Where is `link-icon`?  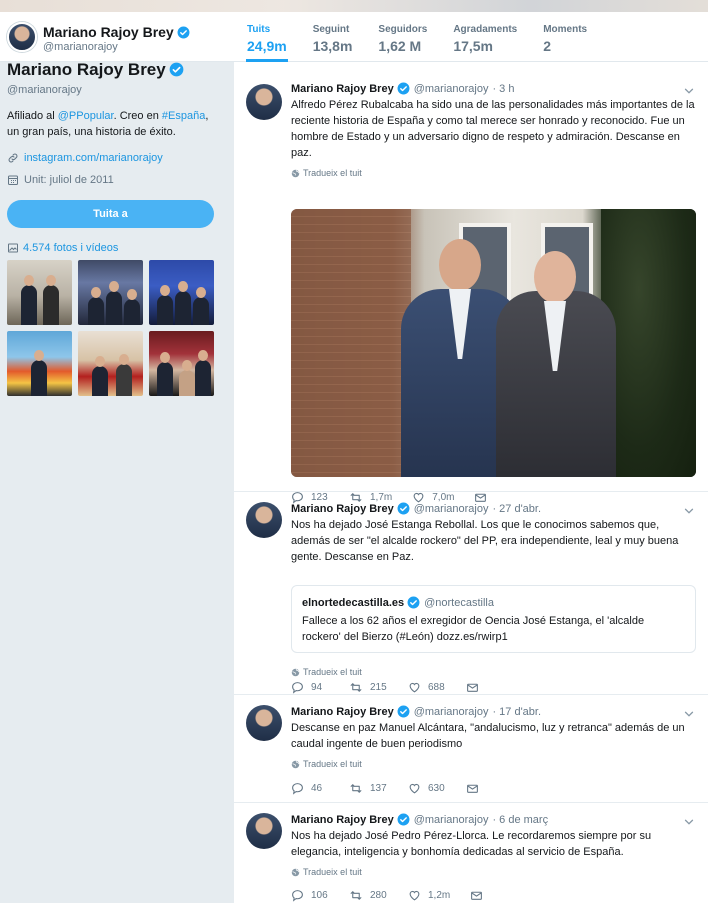
link-icon is located at coordinates (13, 158).